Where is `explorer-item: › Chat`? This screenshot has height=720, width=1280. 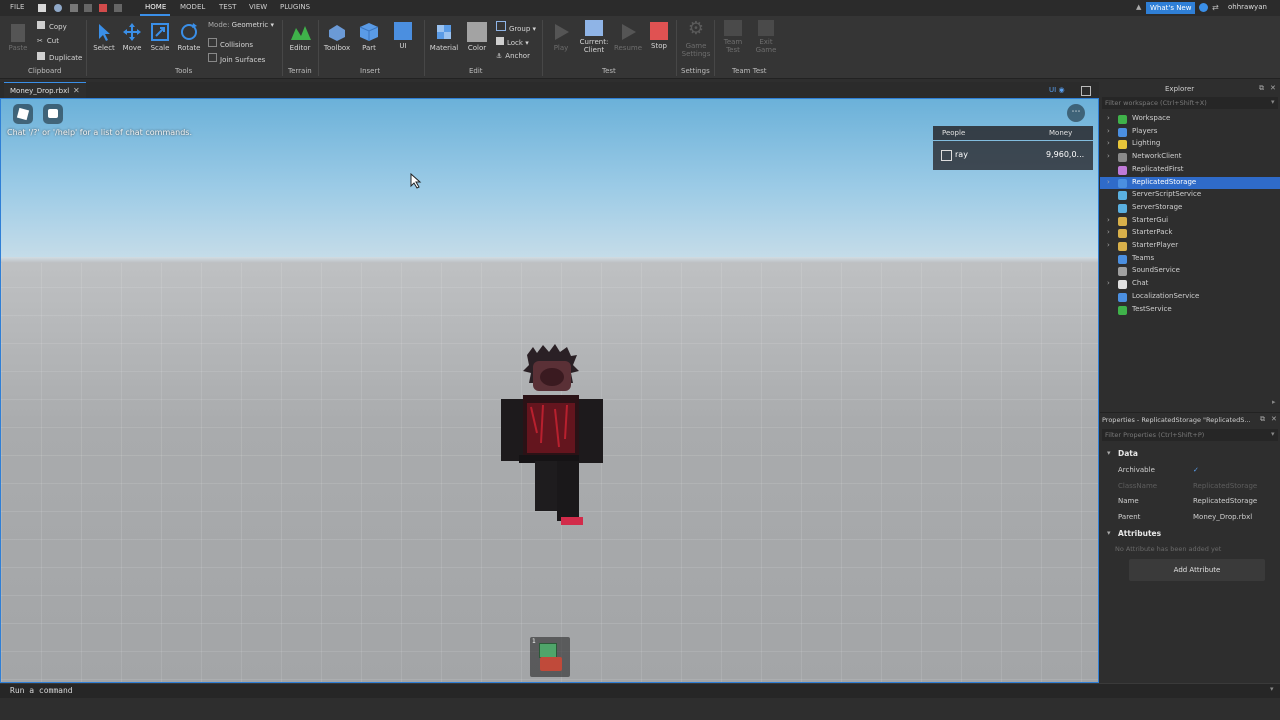 explorer-item: › Chat is located at coordinates (1190, 284).